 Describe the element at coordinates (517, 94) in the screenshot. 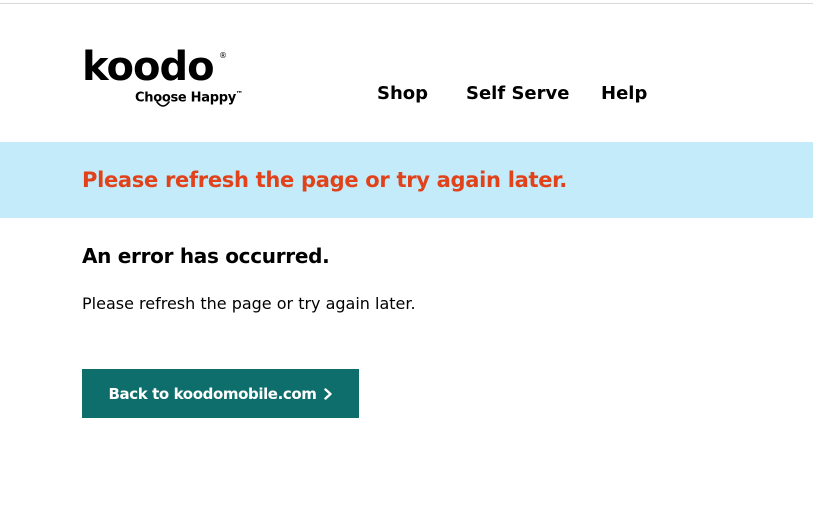

I see `nav-item-self-serve: Self Serve` at that location.